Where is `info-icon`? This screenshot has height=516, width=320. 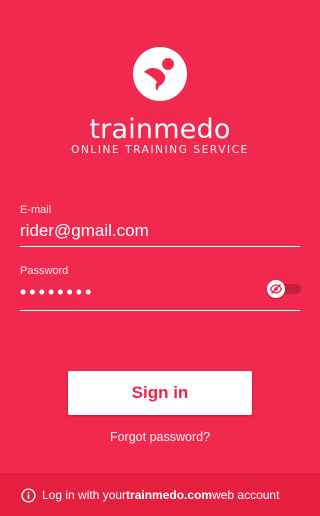
info-icon is located at coordinates (28, 495).